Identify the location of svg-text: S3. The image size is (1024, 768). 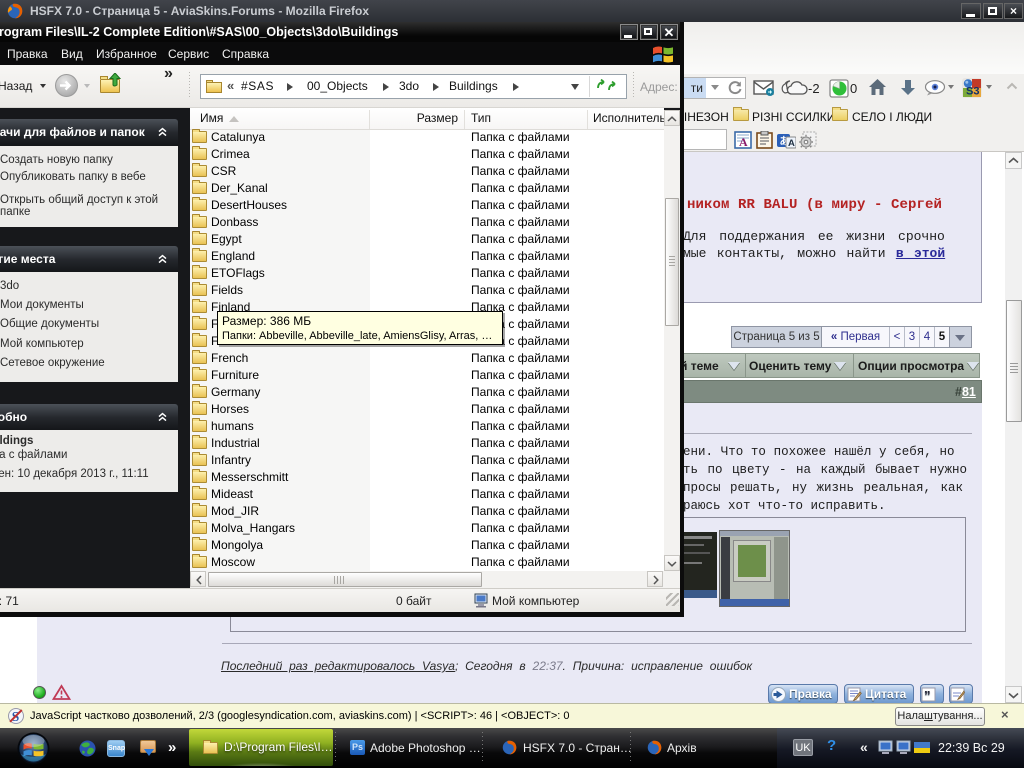
(972, 92).